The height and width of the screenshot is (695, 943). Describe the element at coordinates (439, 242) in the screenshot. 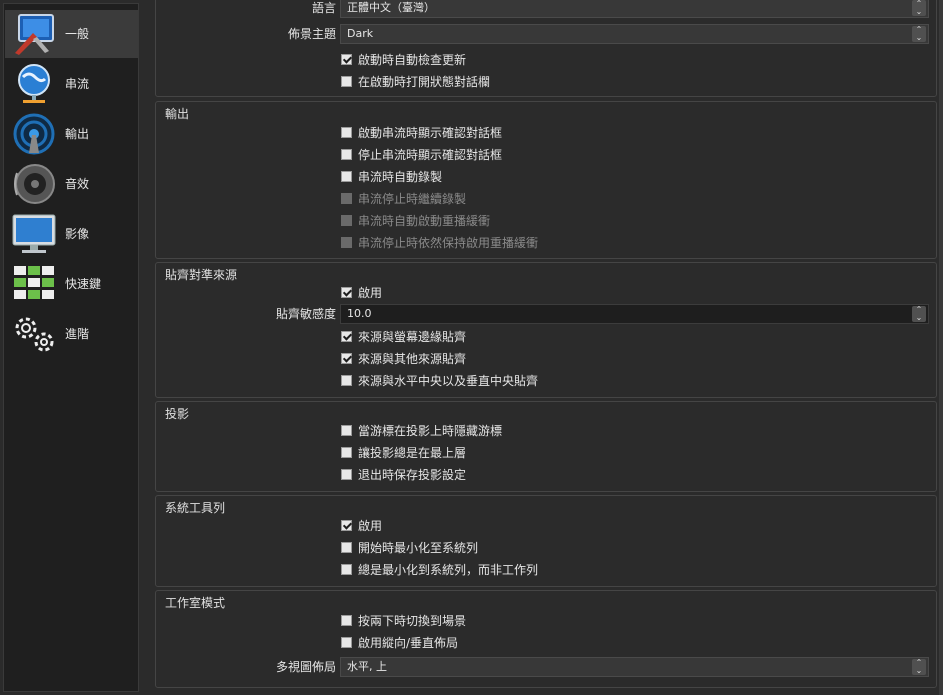

I see `keep-replay-buffer-checkbox: 串流停止時依然保持啟用重播緩衝` at that location.